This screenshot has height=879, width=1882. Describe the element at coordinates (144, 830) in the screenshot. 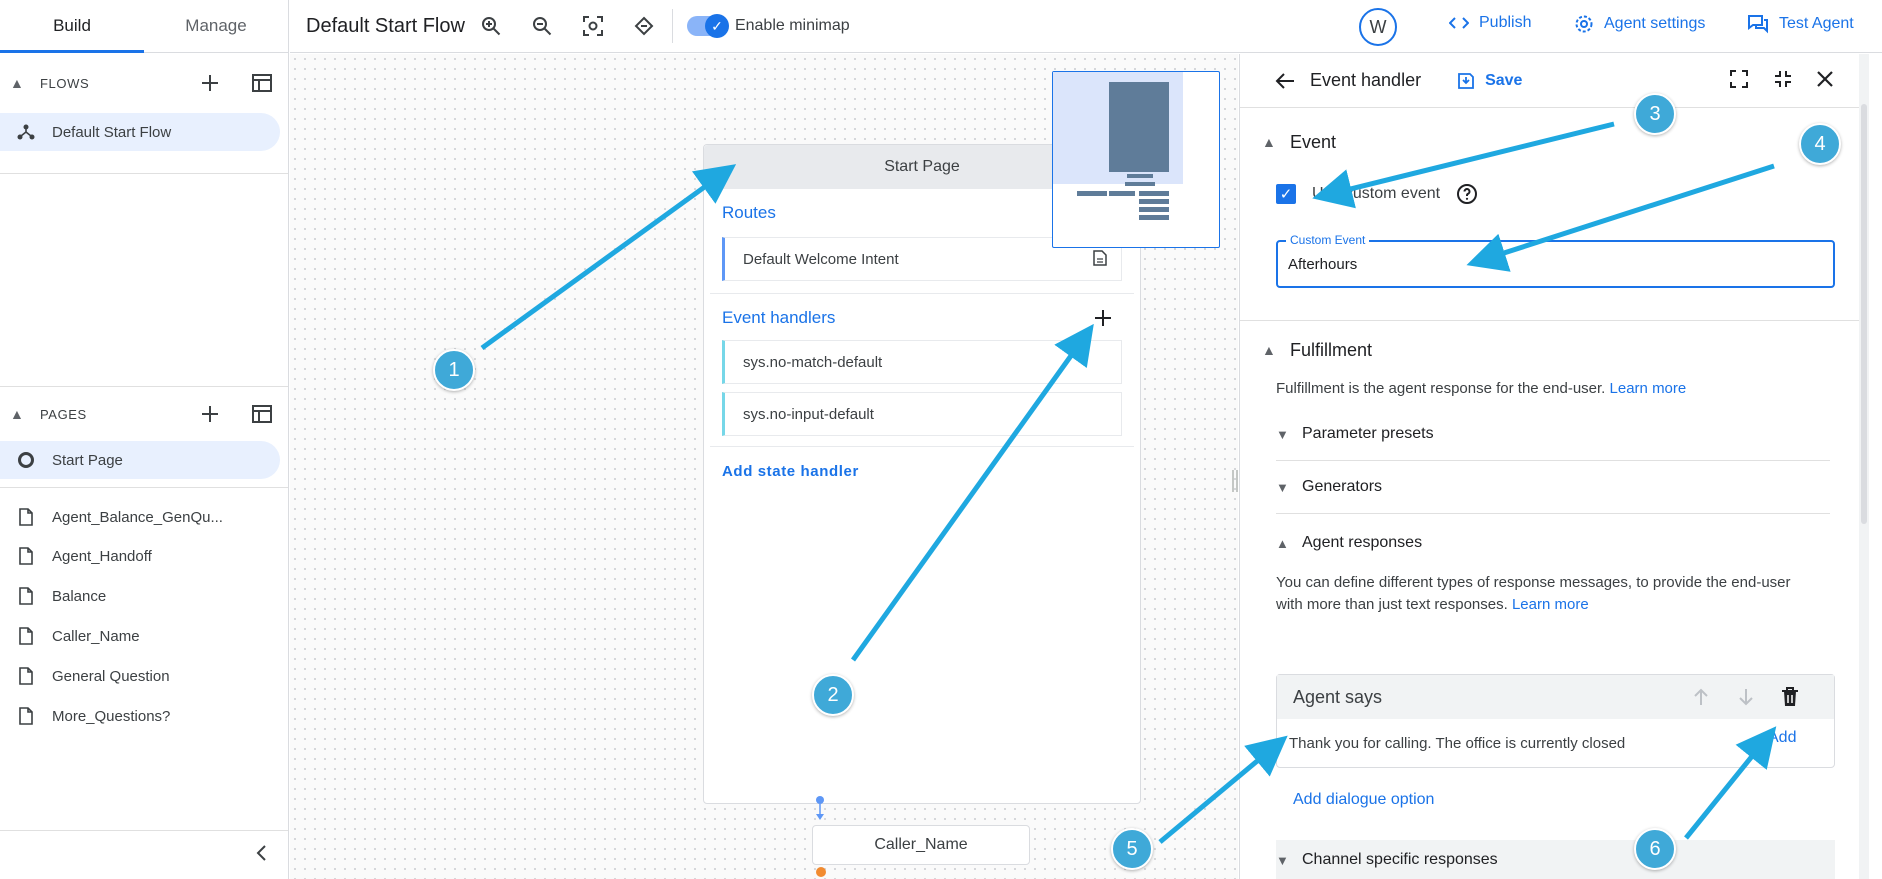

I see `divider` at that location.